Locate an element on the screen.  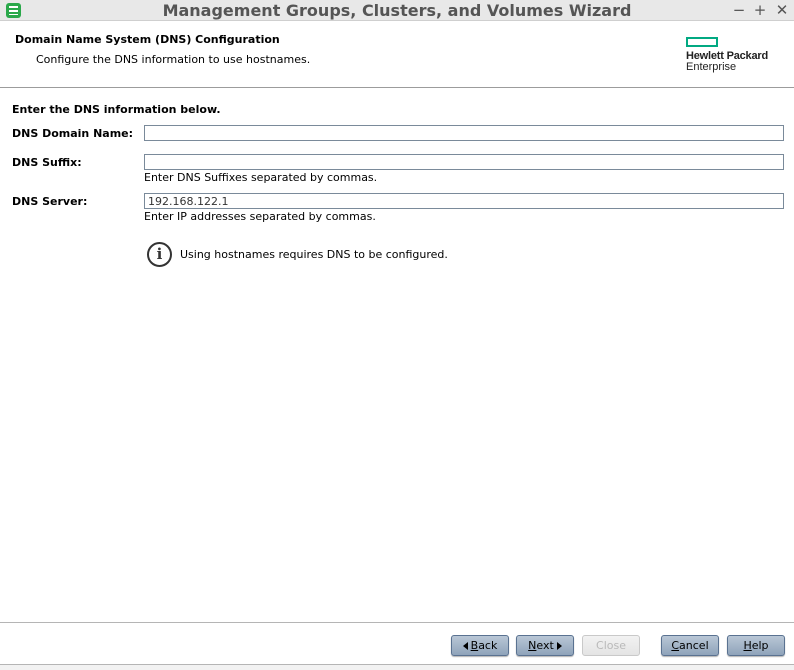
hpe-logo: Hewlett Packard Enterprise is located at coordinates (727, 55).